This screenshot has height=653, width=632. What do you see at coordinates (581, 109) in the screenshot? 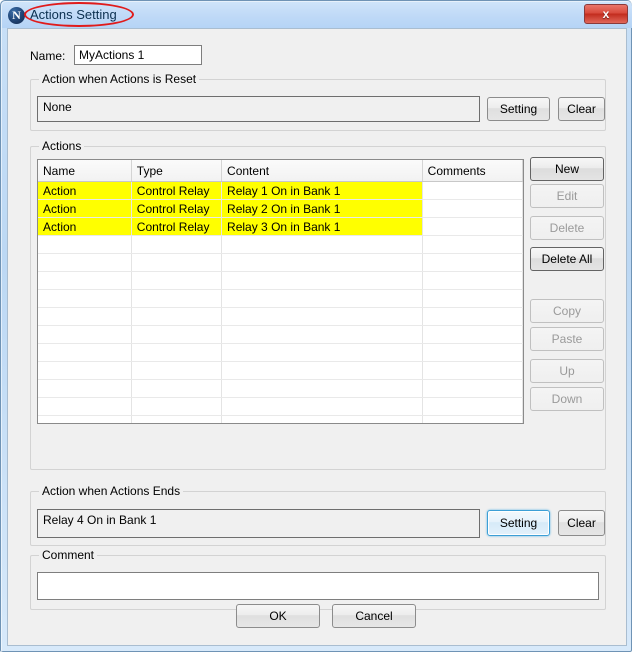
I see `reset-clear-button: Clear` at bounding box center [581, 109].